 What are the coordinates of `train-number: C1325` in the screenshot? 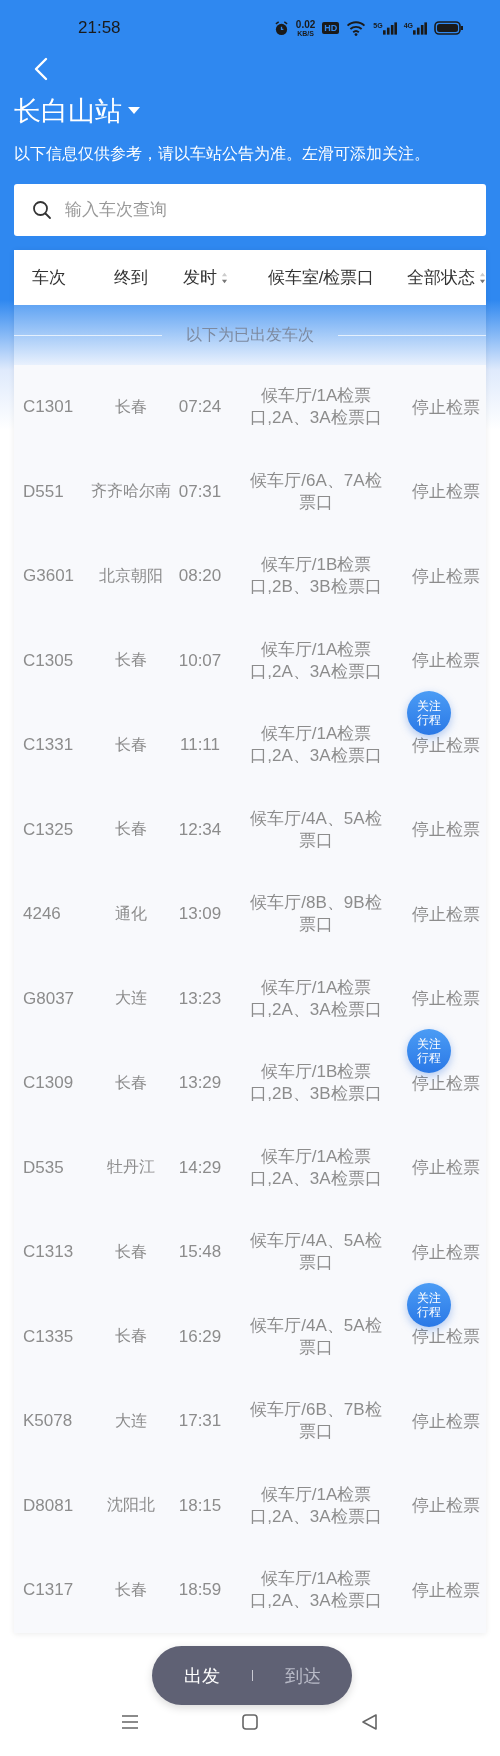 It's located at (51, 829).